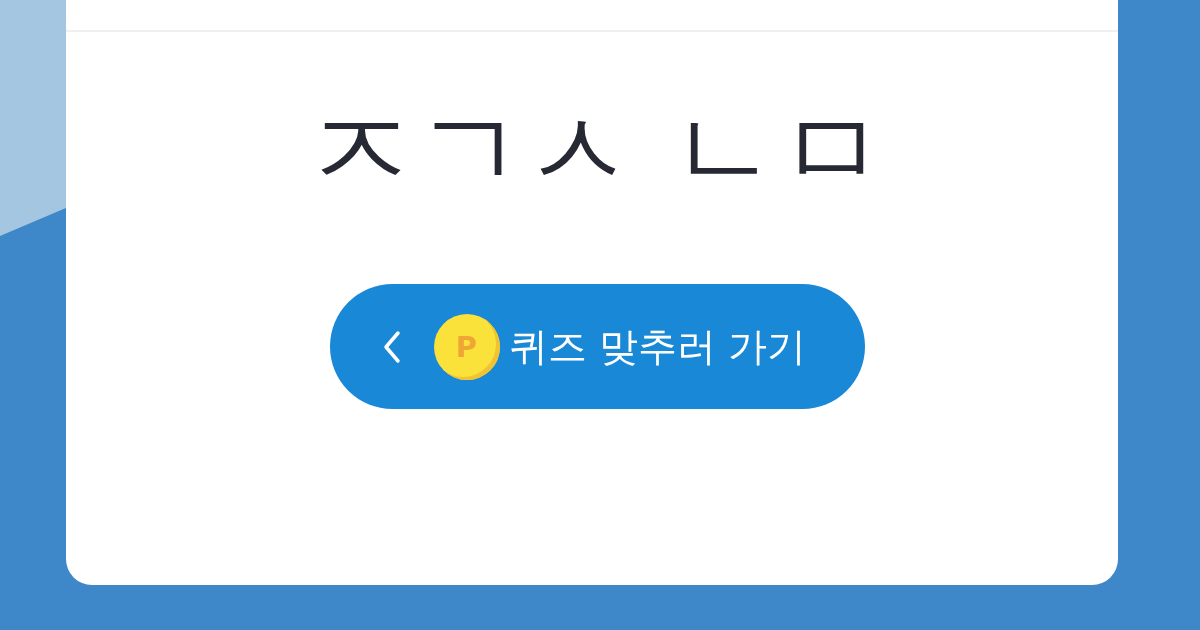 This screenshot has width=1200, height=630. I want to click on consonant-hint: ㅈㄱㅅ ㄴㅁ, so click(597, 150).